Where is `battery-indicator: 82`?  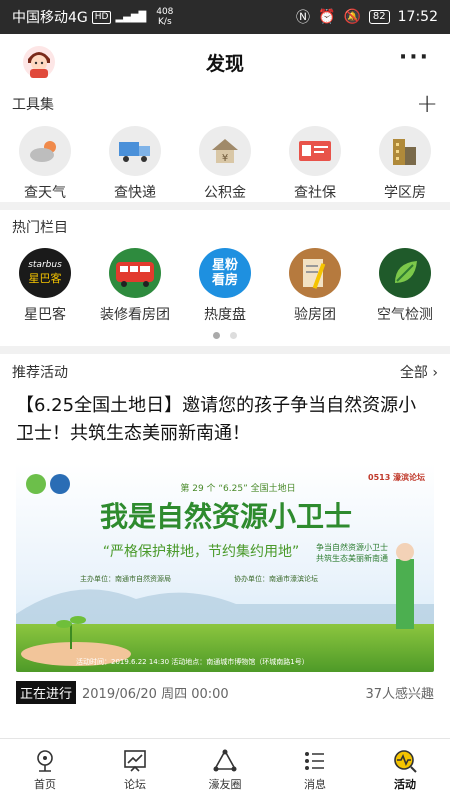 battery-indicator: 82 is located at coordinates (379, 17).